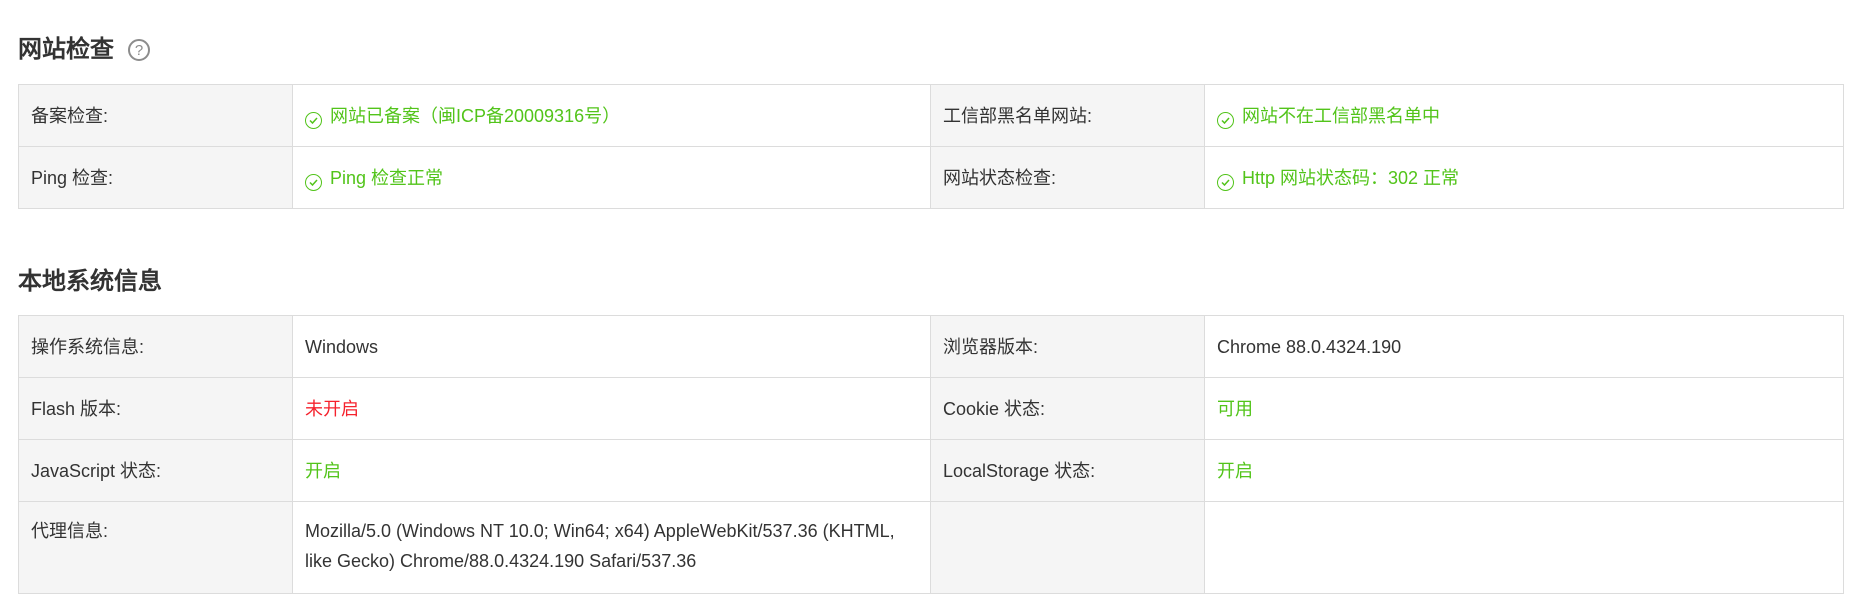 The height and width of the screenshot is (596, 1867). What do you see at coordinates (1067, 547) in the screenshot?
I see `empty-label-cell` at bounding box center [1067, 547].